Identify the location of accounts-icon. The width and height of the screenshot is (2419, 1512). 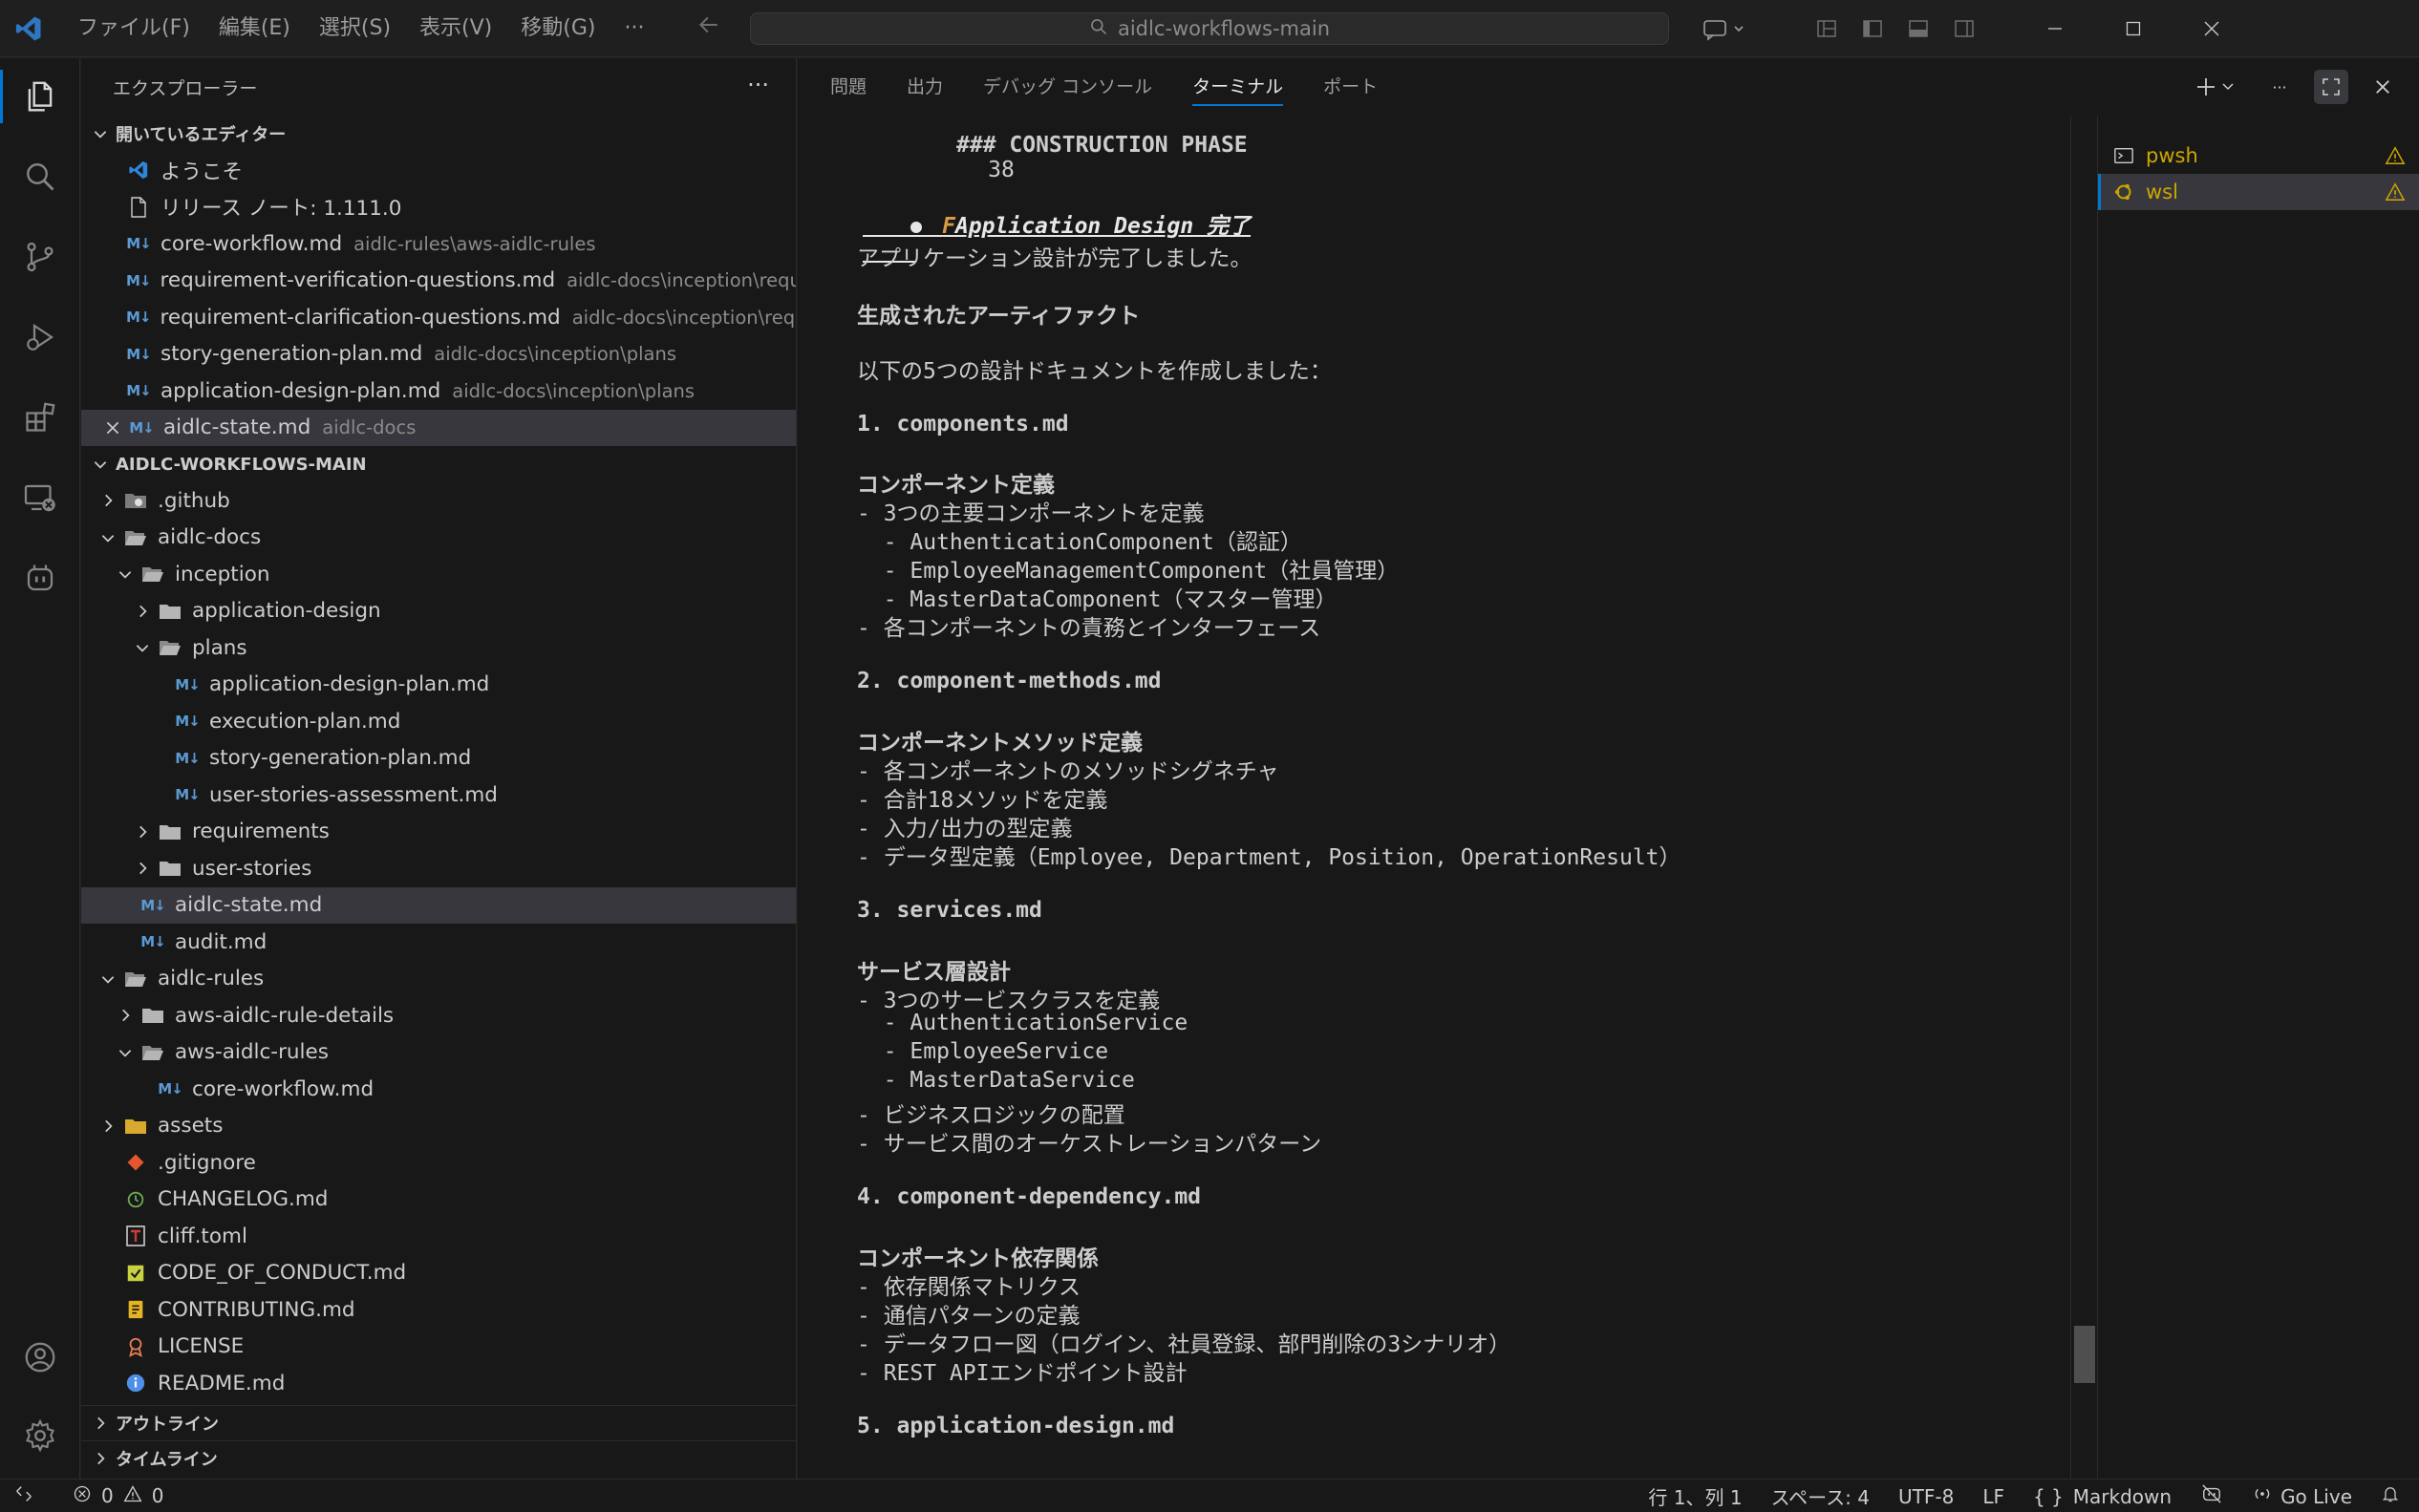
(40, 1357).